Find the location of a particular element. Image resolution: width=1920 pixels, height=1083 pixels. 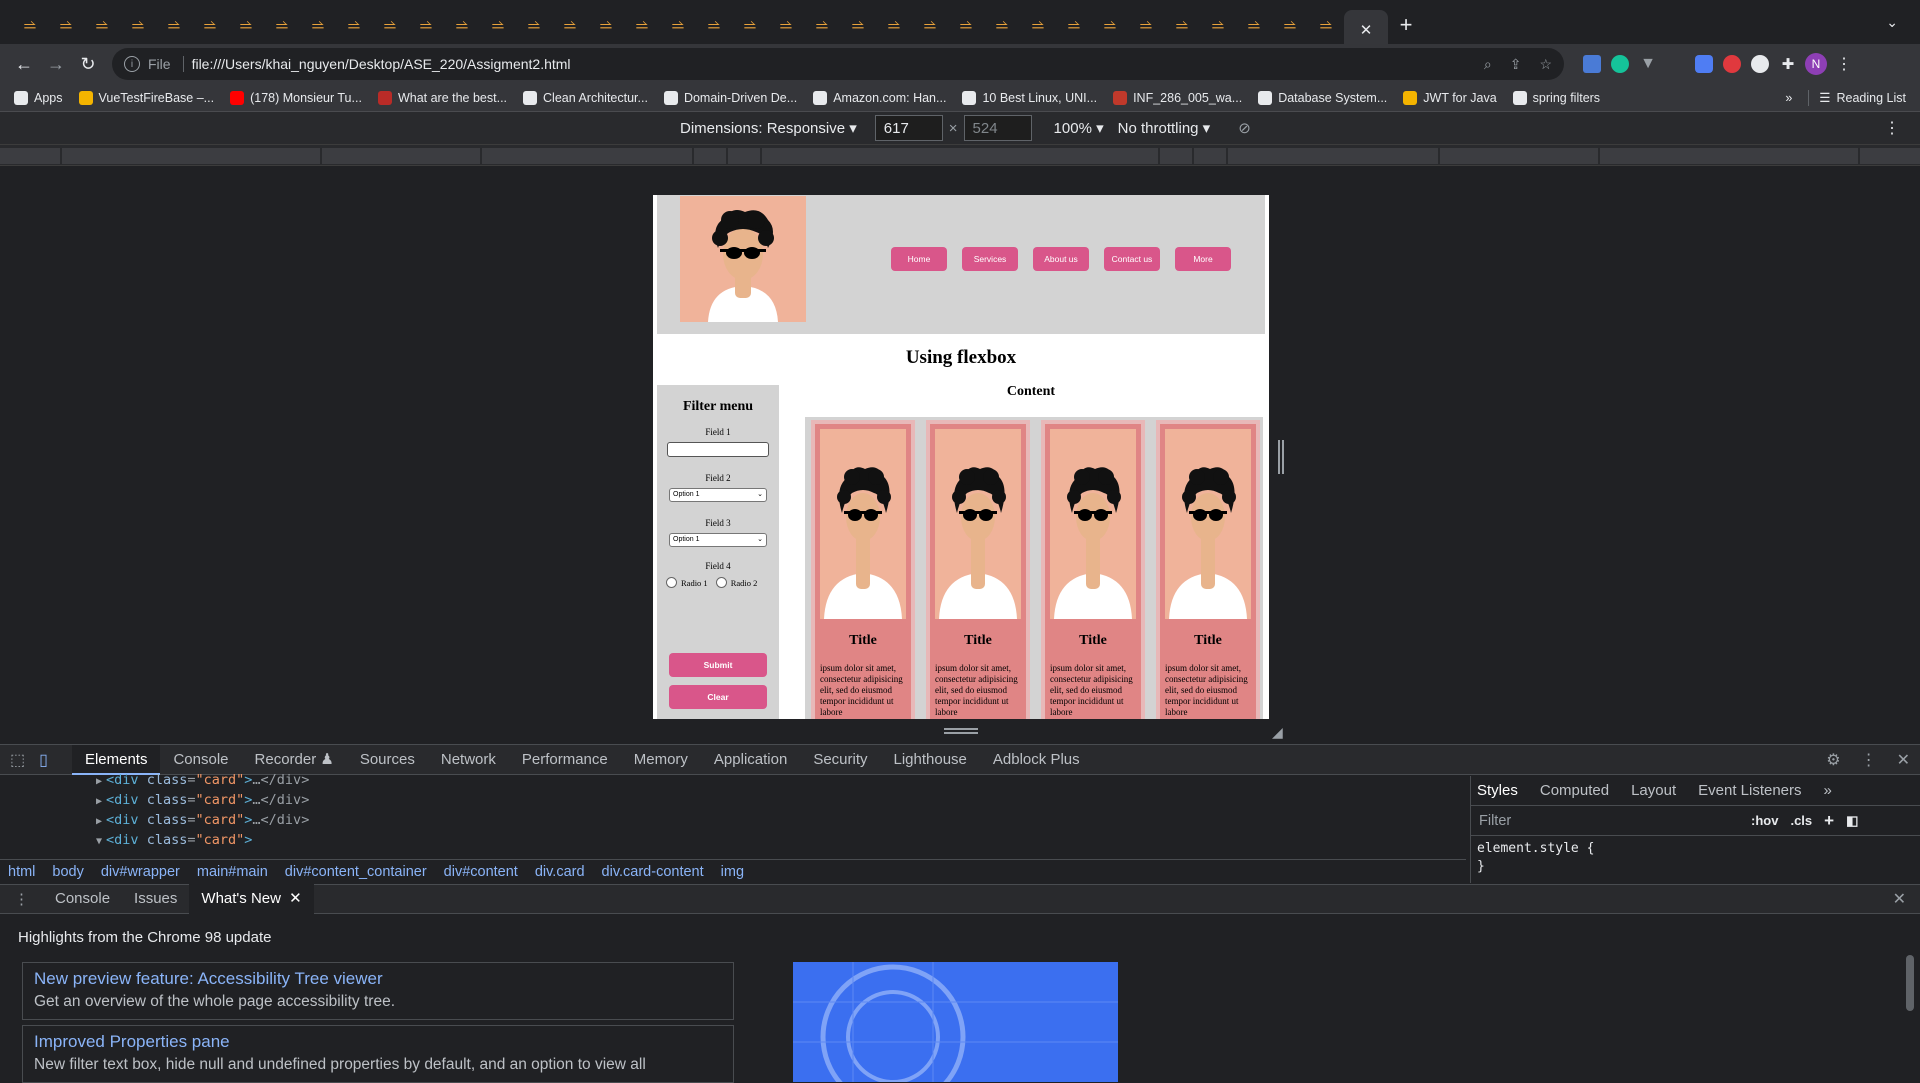

browser-menu-icon: ⋮ is located at coordinates (1844, 64).